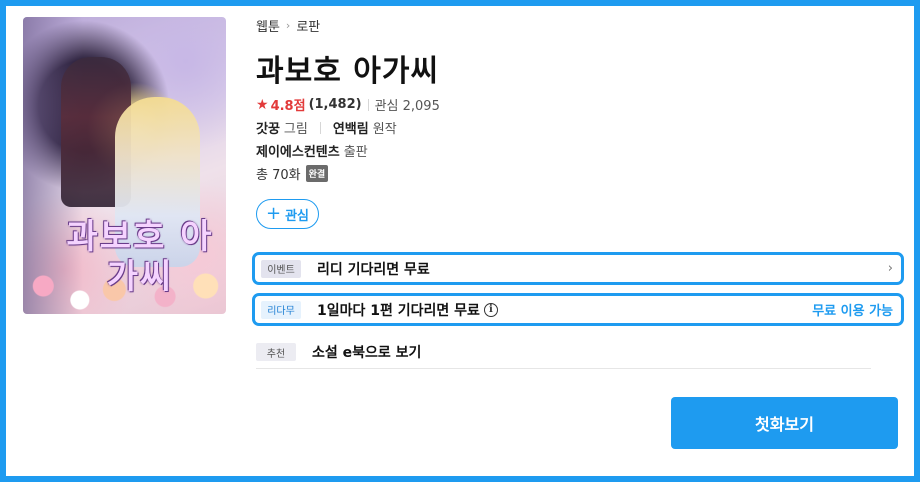 This screenshot has height=482, width=920. Describe the element at coordinates (355, 152) in the screenshot. I see `publisher-role: 출판` at that location.